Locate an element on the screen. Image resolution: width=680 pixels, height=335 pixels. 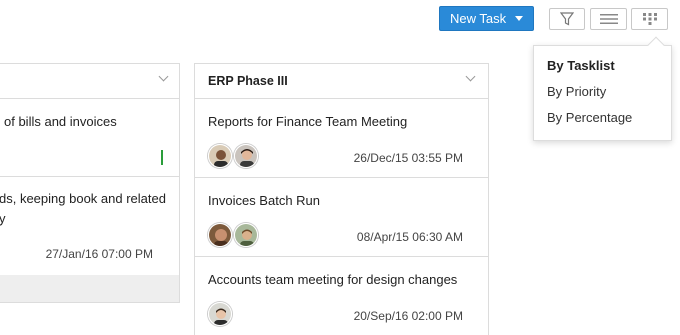
grid-view-icon is located at coordinates (649, 19).